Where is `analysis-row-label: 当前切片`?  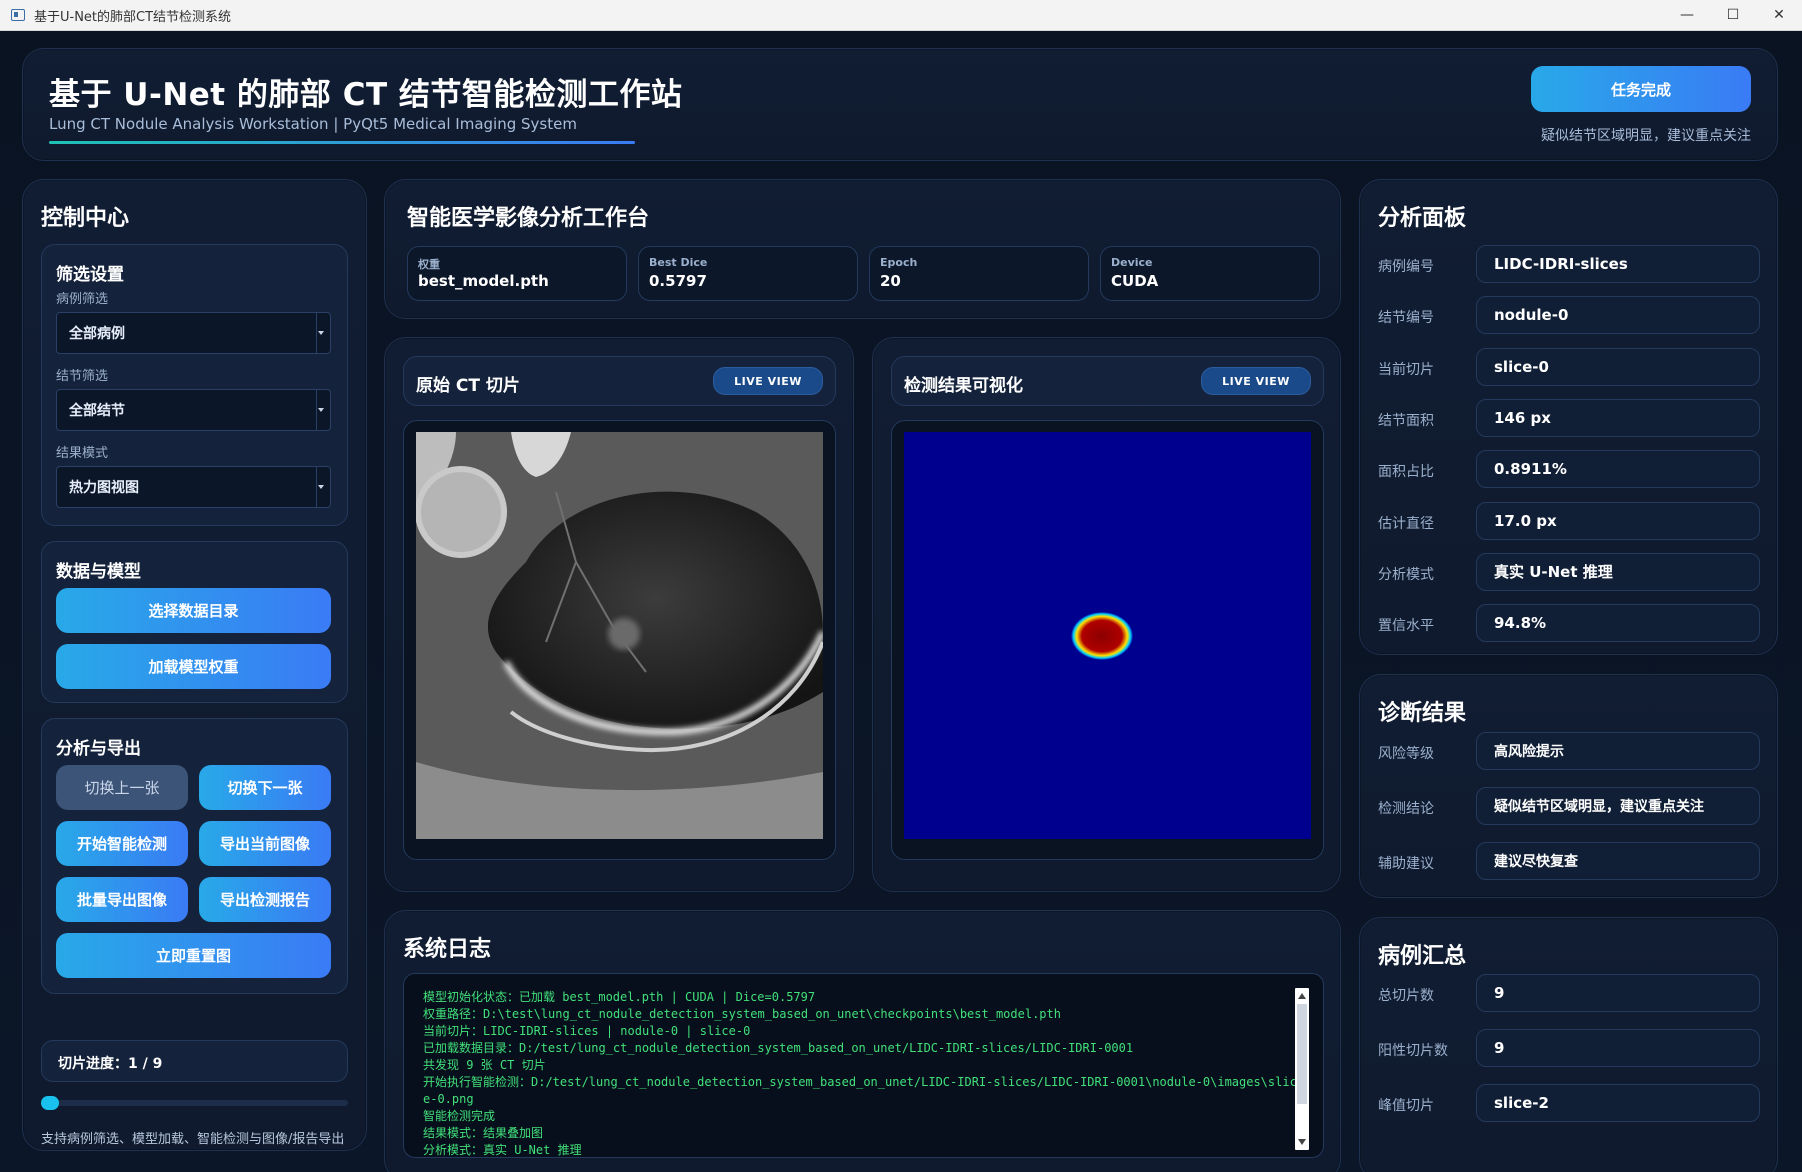 analysis-row-label: 当前切片 is located at coordinates (1406, 369).